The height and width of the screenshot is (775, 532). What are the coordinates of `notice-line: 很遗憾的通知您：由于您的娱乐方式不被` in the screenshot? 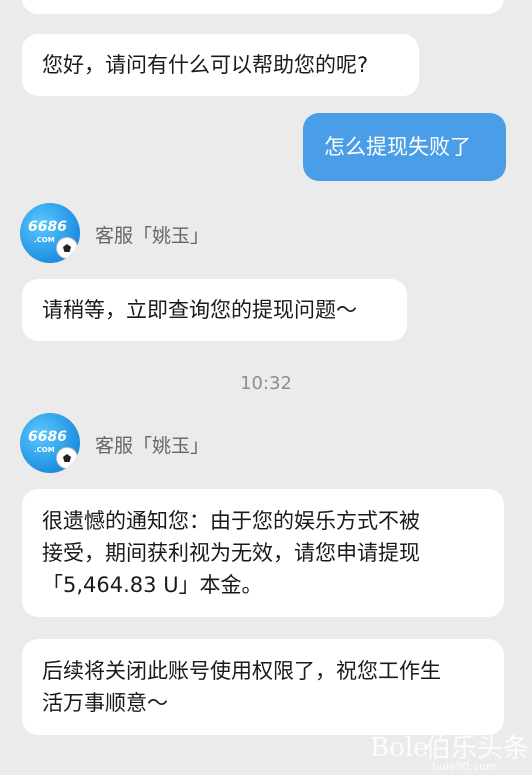 It's located at (231, 521).